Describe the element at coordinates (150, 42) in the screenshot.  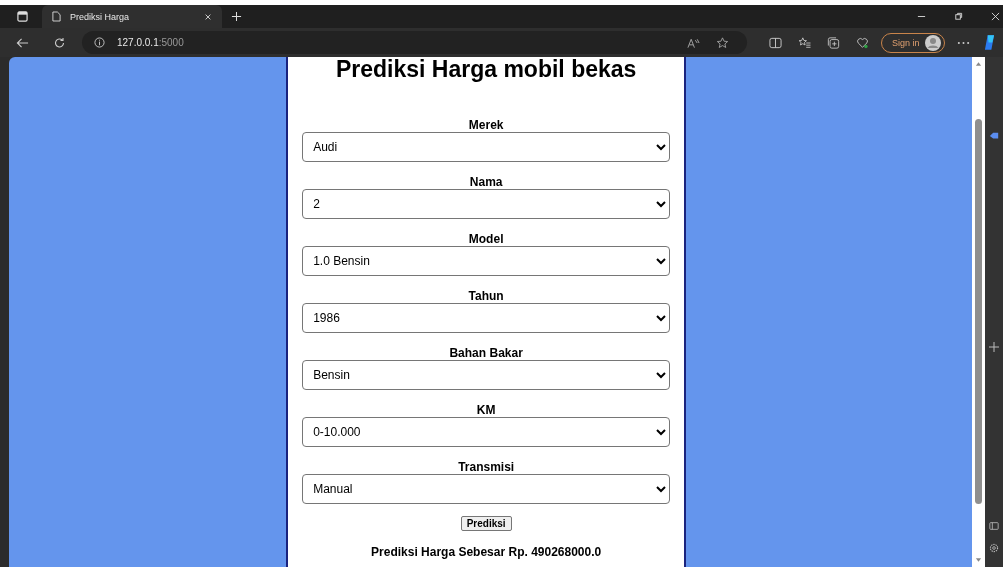
I see `url-text: 127.0.0.1:5000` at that location.